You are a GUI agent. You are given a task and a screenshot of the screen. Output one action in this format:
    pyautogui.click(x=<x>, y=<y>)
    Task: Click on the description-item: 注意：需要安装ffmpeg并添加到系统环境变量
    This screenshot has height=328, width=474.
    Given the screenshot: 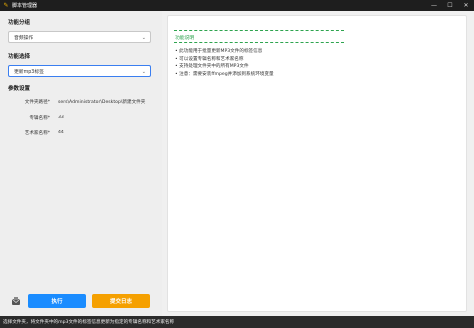 What is the action you would take?
    pyautogui.click(x=226, y=74)
    